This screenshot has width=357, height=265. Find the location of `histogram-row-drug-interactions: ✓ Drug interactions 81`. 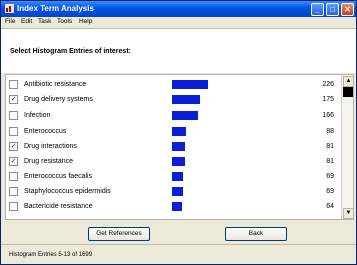

histogram-row-drug-interactions: ✓ Drug interactions 81 is located at coordinates (173, 147).